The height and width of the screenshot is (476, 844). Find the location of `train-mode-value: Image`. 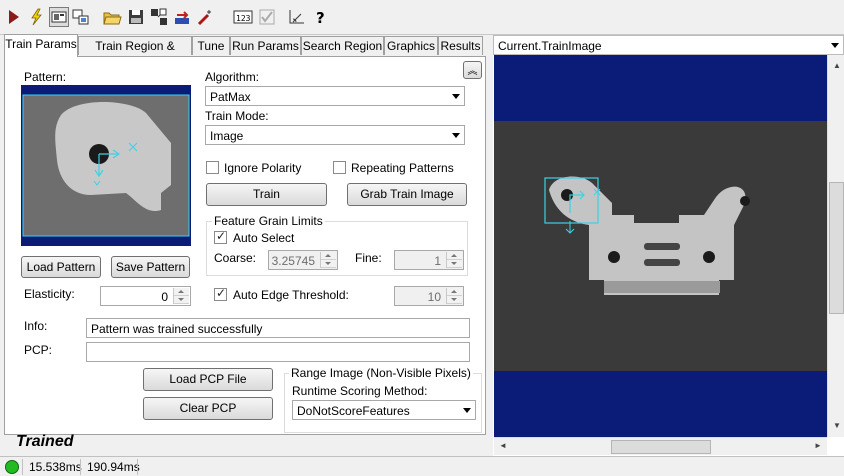

train-mode-value: Image is located at coordinates (227, 136).